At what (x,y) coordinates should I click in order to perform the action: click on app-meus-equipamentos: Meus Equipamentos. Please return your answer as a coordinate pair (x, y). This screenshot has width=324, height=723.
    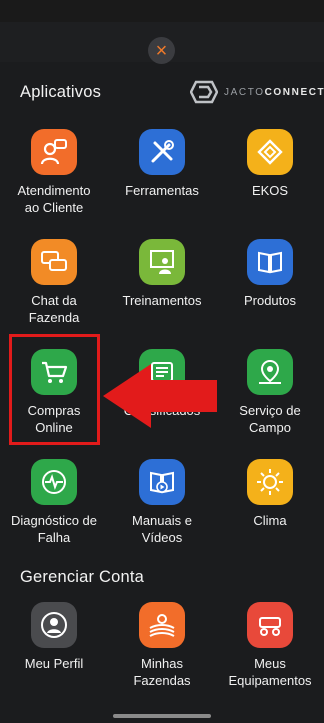
    Looking at the image, I should click on (270, 645).